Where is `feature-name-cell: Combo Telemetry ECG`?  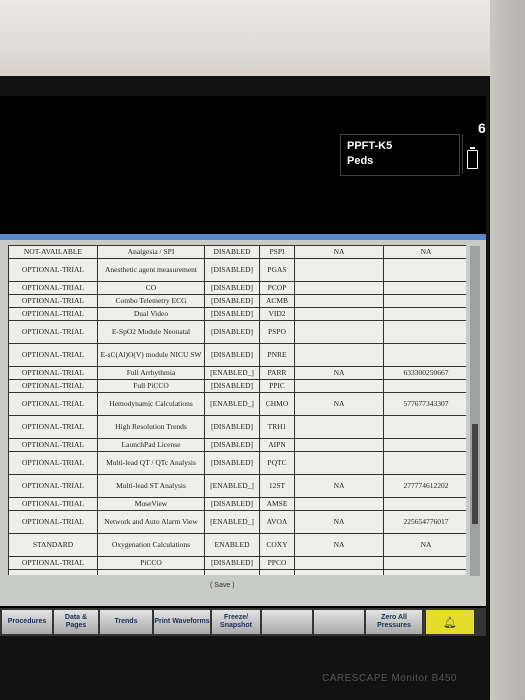
feature-name-cell: Combo Telemetry ECG is located at coordinates (151, 301).